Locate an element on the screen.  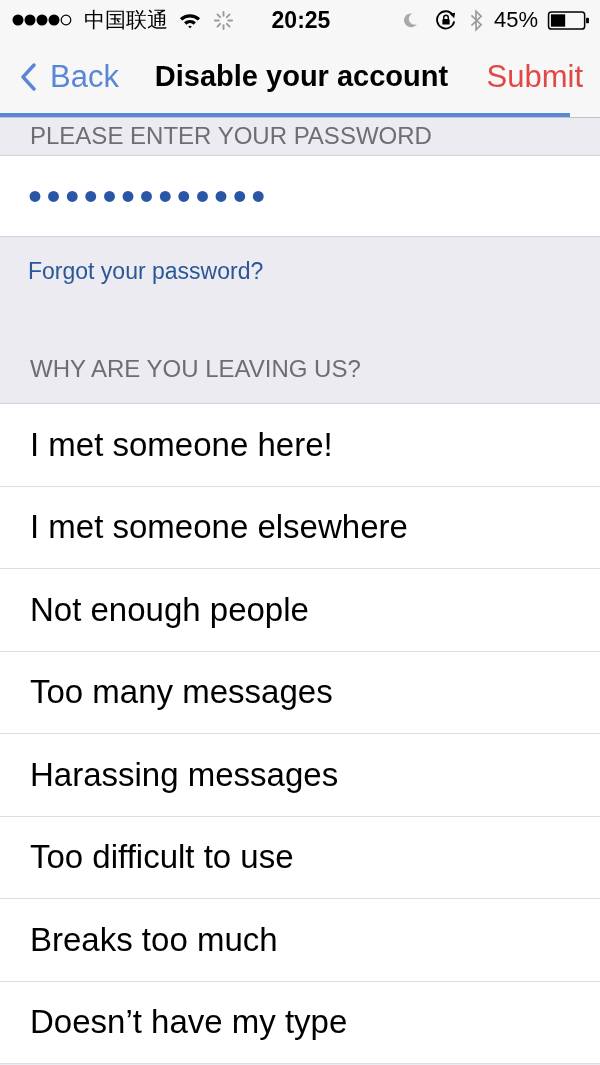
moon-icon is located at coordinates (410, 20).